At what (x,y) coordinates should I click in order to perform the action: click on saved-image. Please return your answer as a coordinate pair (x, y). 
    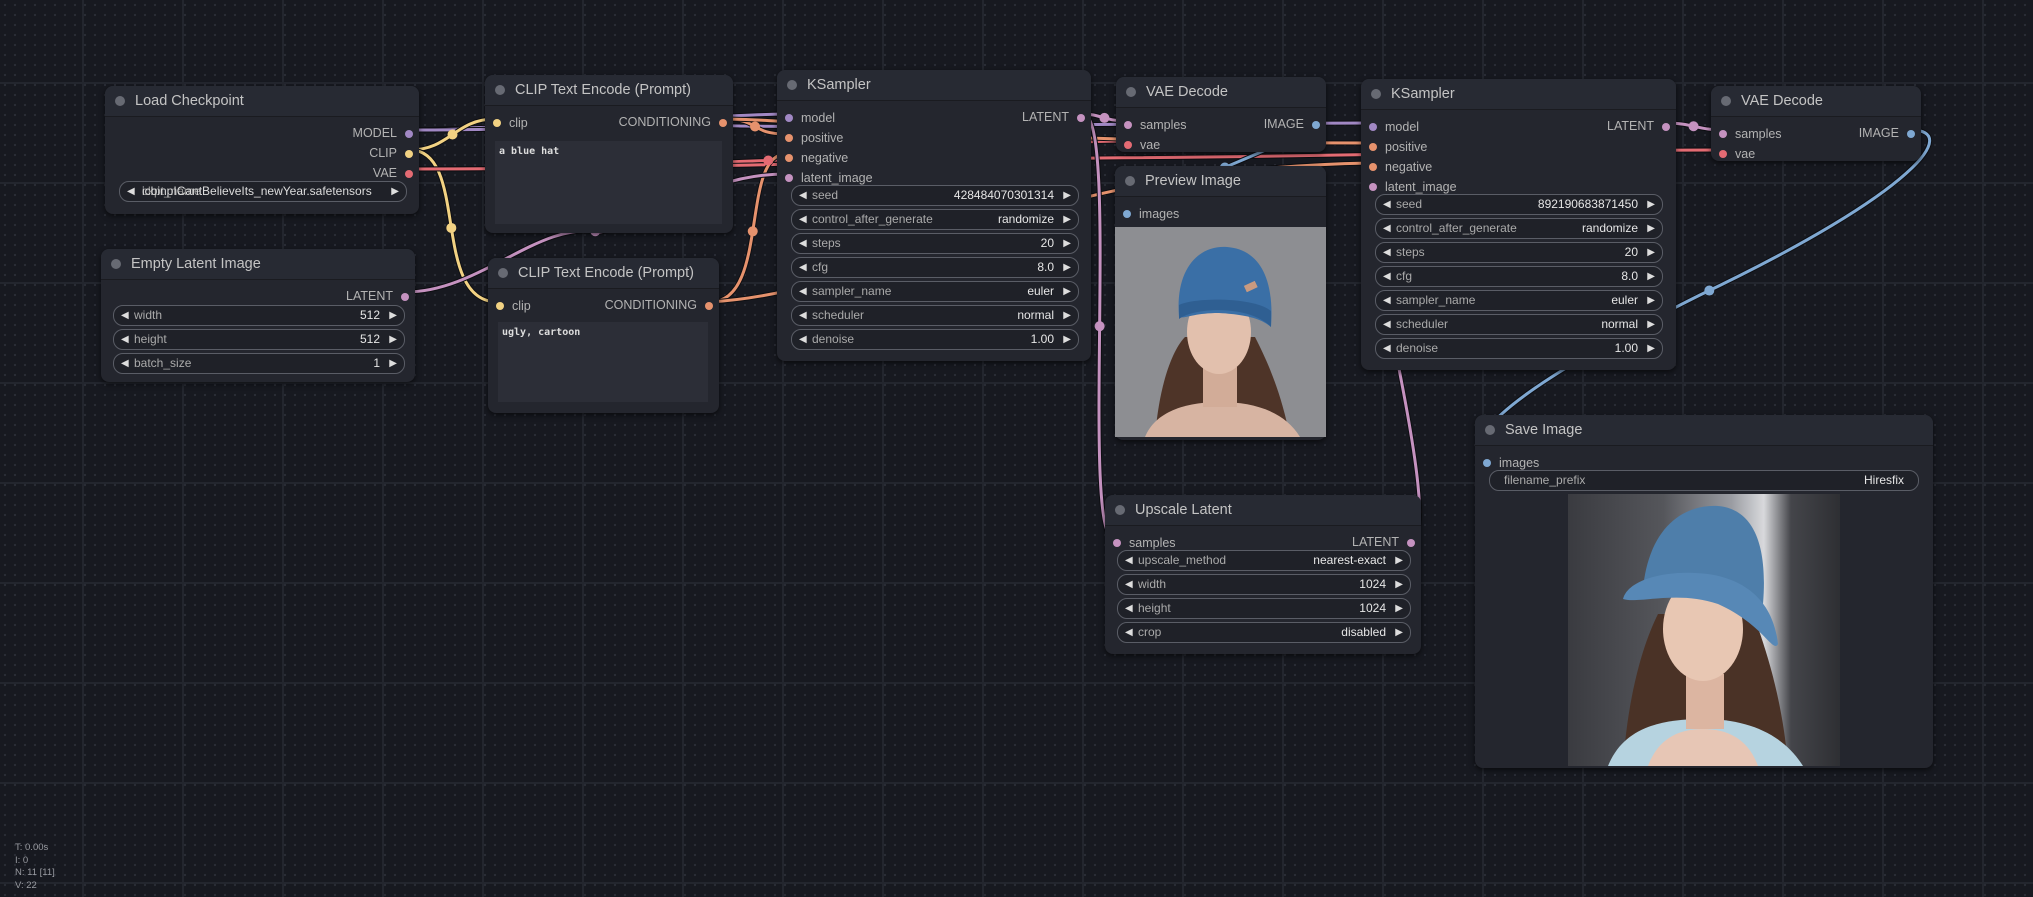
    Looking at the image, I should click on (1704, 630).